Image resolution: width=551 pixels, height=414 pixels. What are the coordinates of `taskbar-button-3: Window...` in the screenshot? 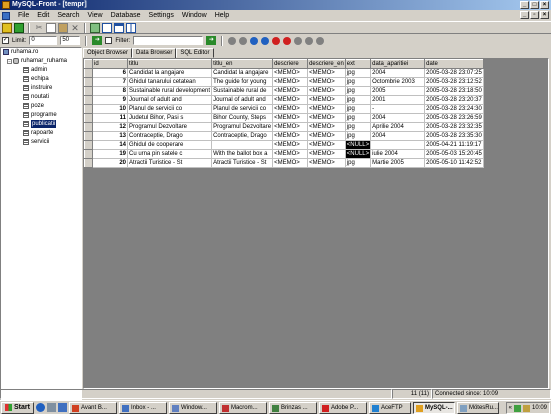 It's located at (192, 407).